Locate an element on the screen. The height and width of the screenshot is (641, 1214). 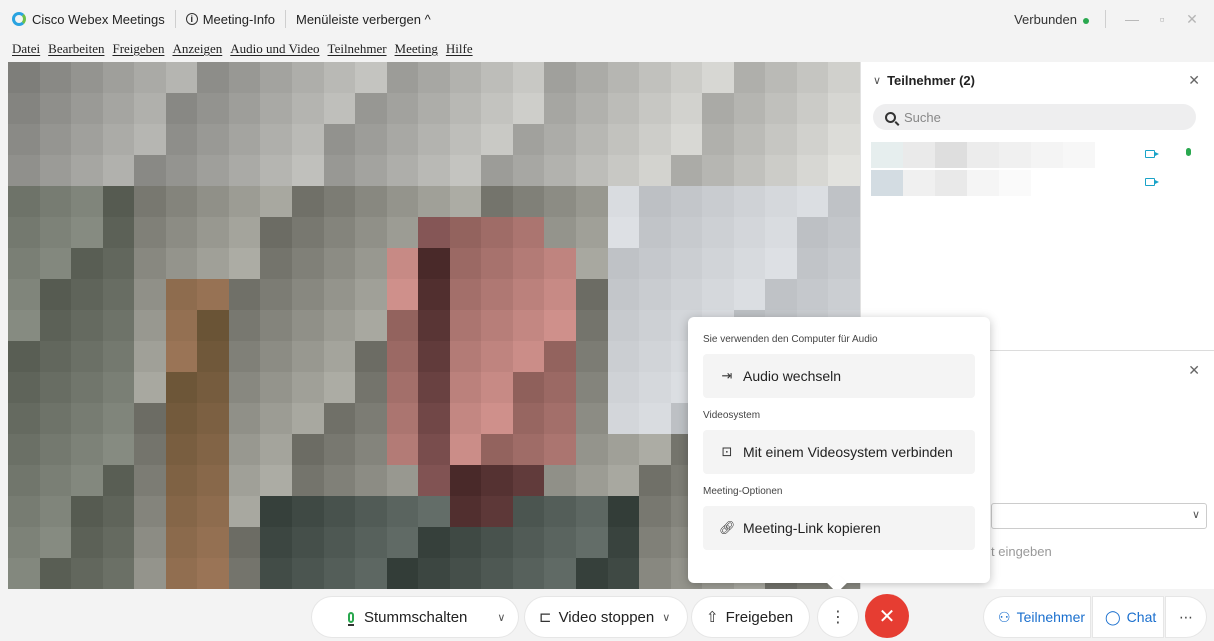
video-camera-icon is located at coordinates (1152, 154).